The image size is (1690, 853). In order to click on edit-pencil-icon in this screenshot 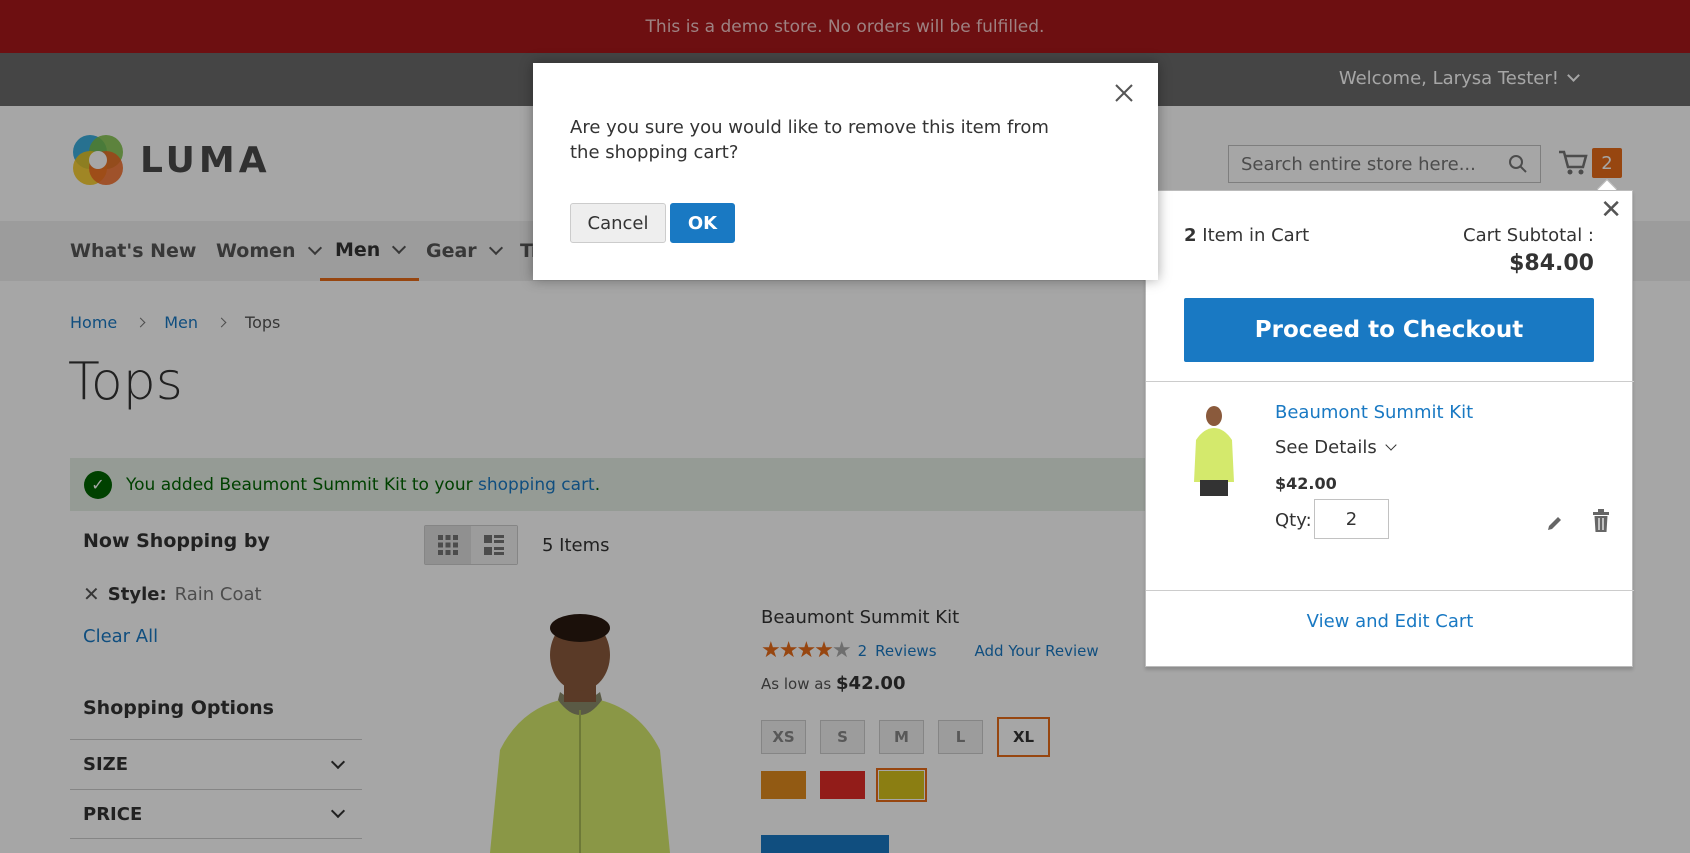, I will do `click(1555, 523)`.